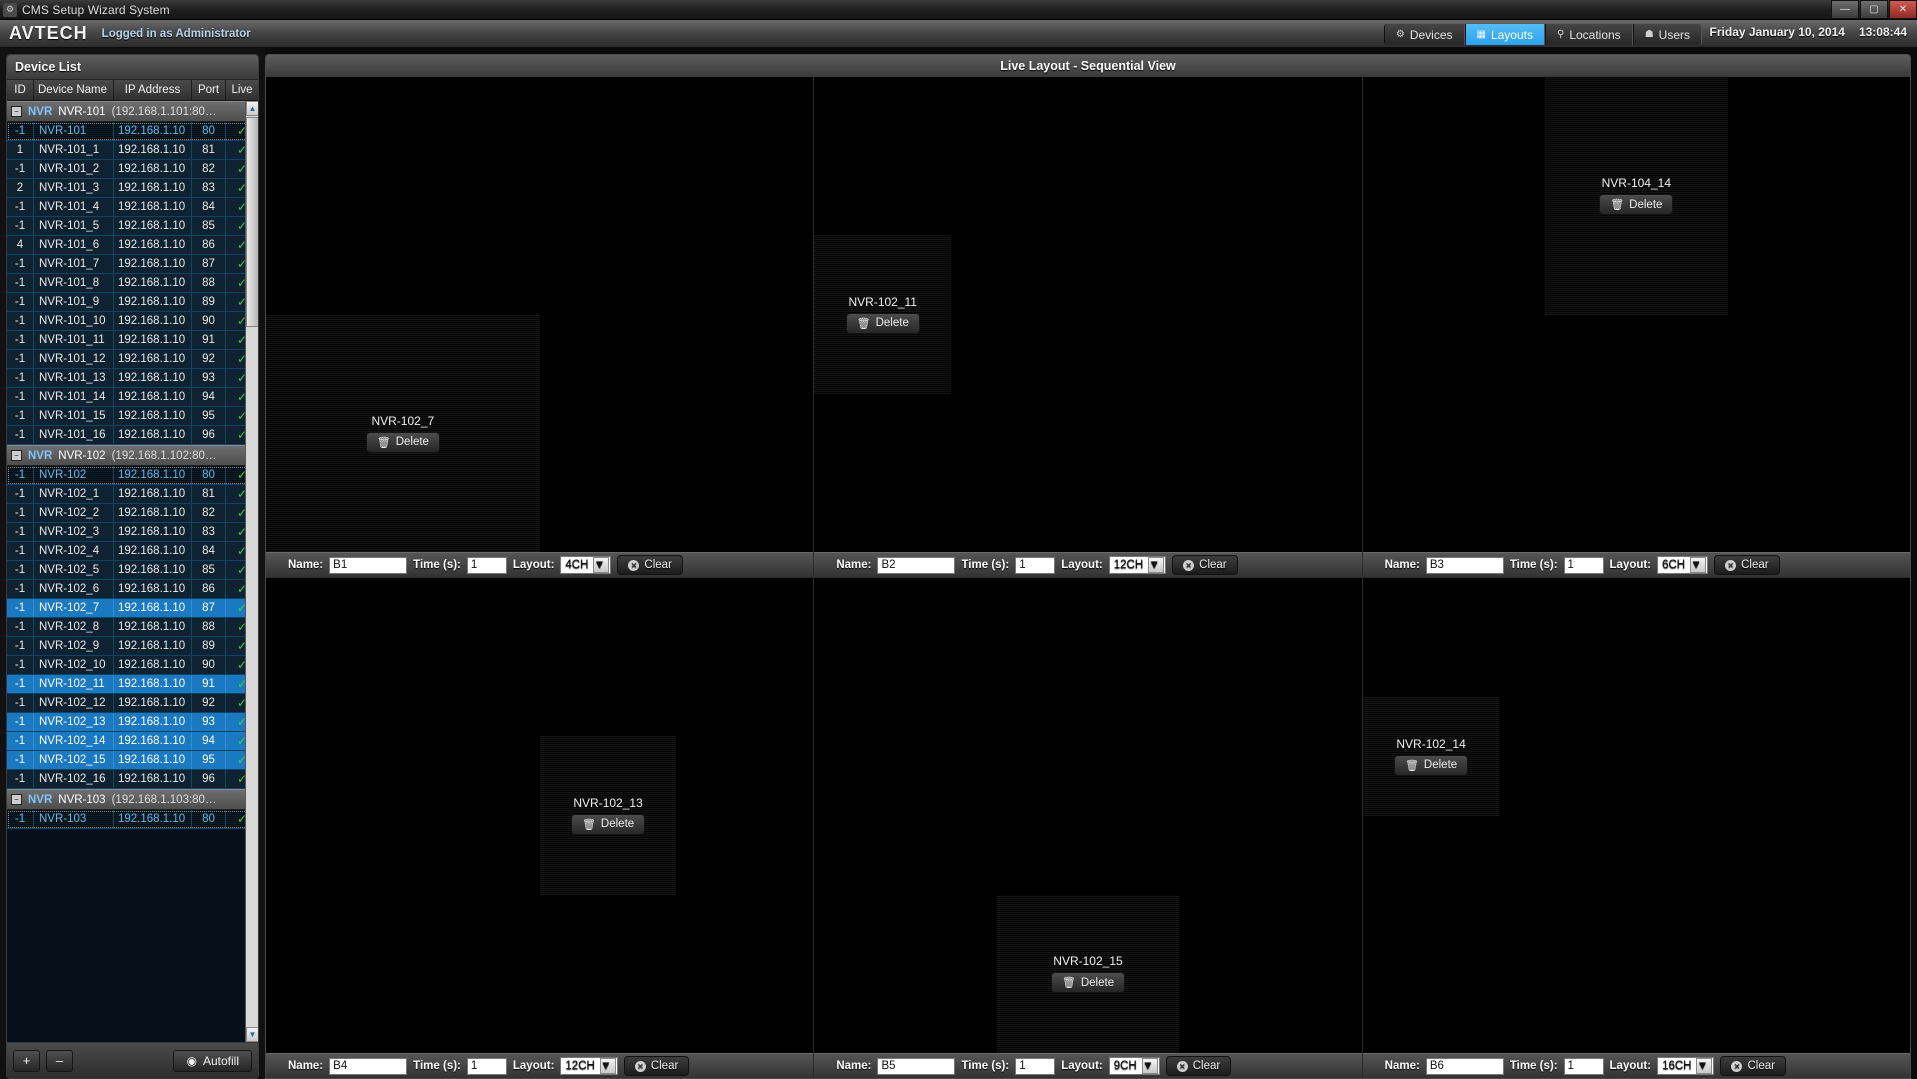 Image resolution: width=1917 pixels, height=1079 pixels. Describe the element at coordinates (132, 722) in the screenshot. I see `device-row: -1 NVR-102_13 192.168.1.10 93 ✓` at that location.